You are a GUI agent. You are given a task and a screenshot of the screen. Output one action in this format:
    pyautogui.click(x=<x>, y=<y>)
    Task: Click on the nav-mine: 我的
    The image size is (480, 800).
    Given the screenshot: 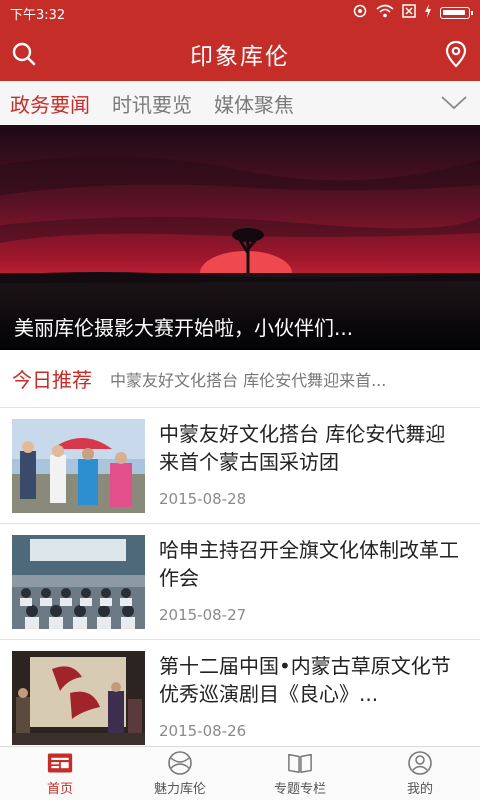 What is the action you would take?
    pyautogui.click(x=420, y=773)
    